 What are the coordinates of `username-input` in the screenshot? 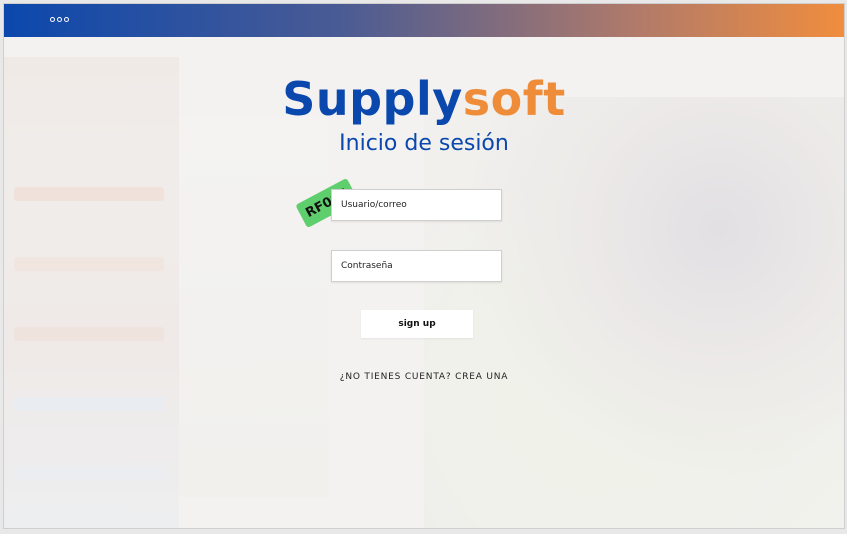 It's located at (416, 205).